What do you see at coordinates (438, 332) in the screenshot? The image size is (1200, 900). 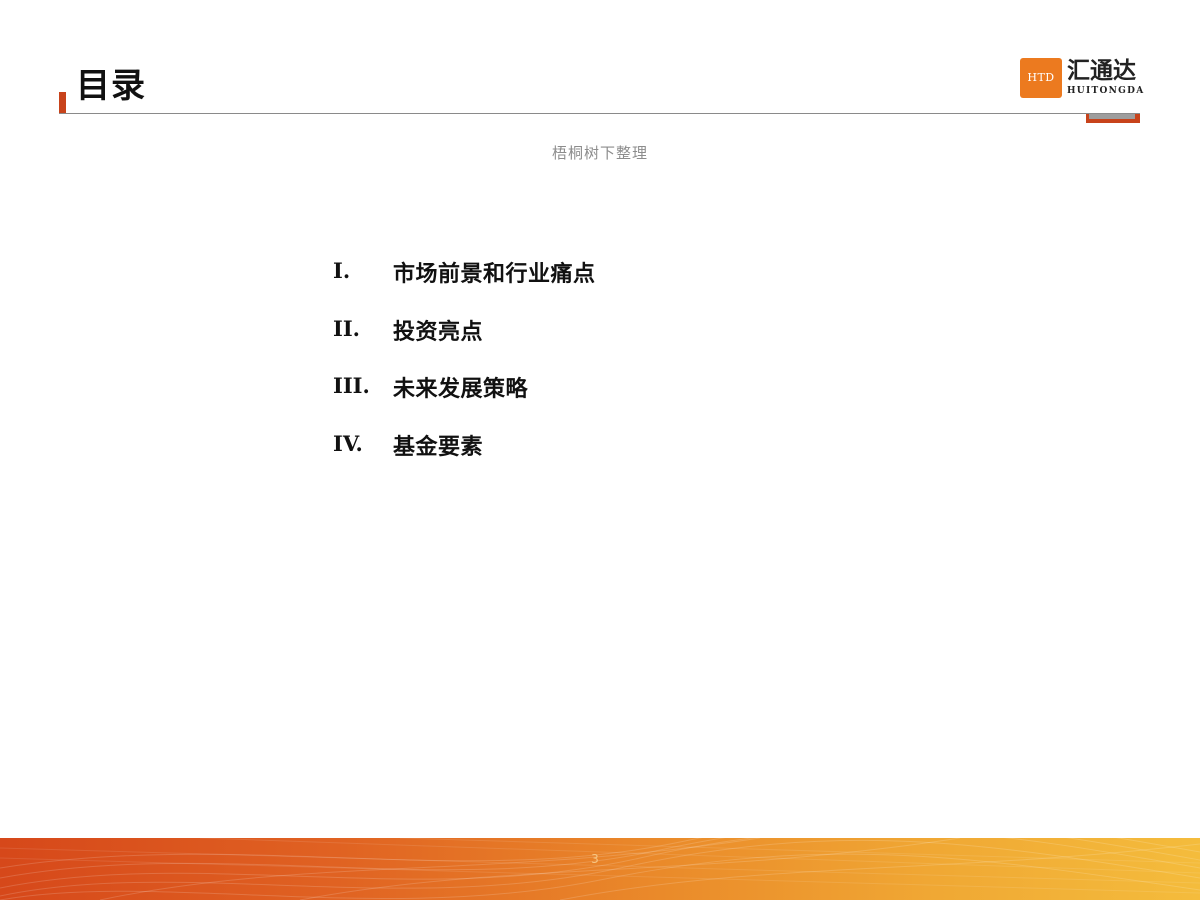 I see `toc-label: 投资亮点` at bounding box center [438, 332].